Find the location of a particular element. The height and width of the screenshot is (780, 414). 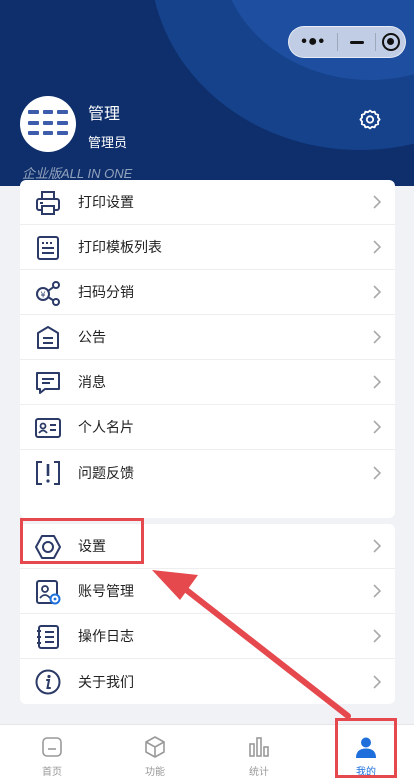

log-icon is located at coordinates (48, 637).